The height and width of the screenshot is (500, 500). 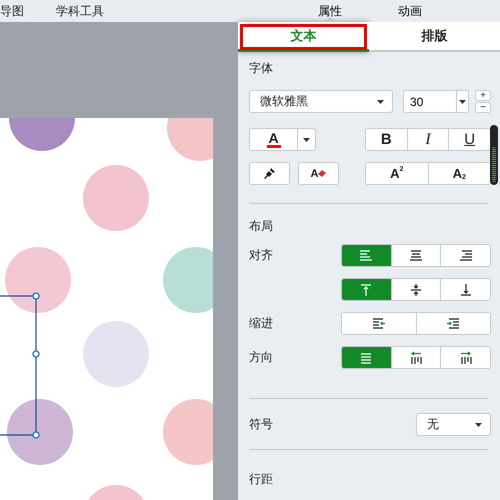 I want to click on align-left-button, so click(x=366, y=255).